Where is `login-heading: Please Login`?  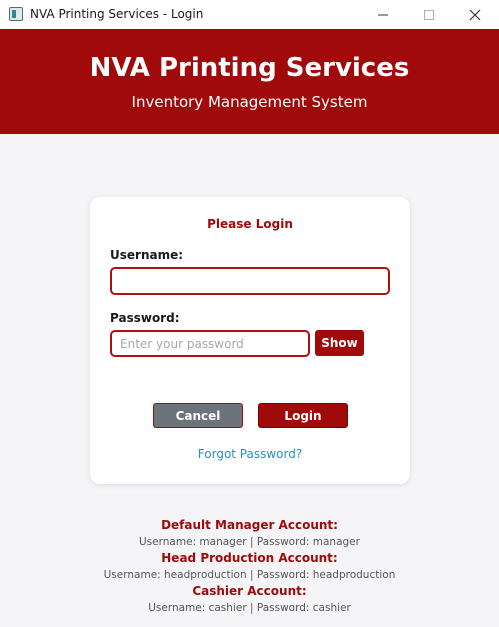
login-heading: Please Login is located at coordinates (250, 224).